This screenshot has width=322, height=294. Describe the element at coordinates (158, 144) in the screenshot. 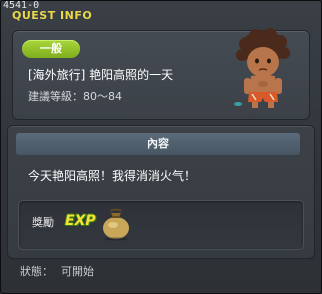

I see `content-header: 內容` at that location.